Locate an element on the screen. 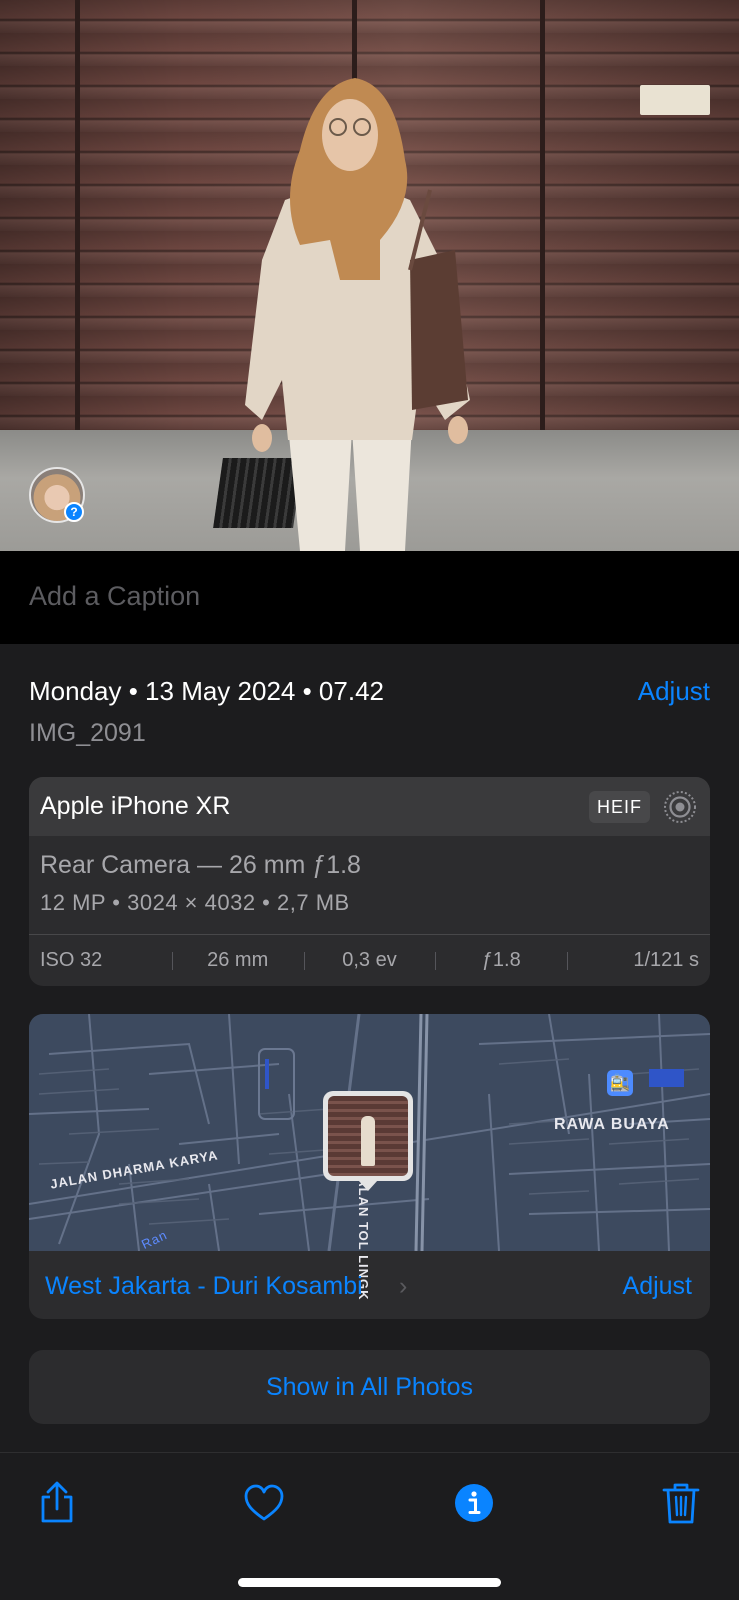 The image size is (739, 1600). heart-icon is located at coordinates (264, 1502).